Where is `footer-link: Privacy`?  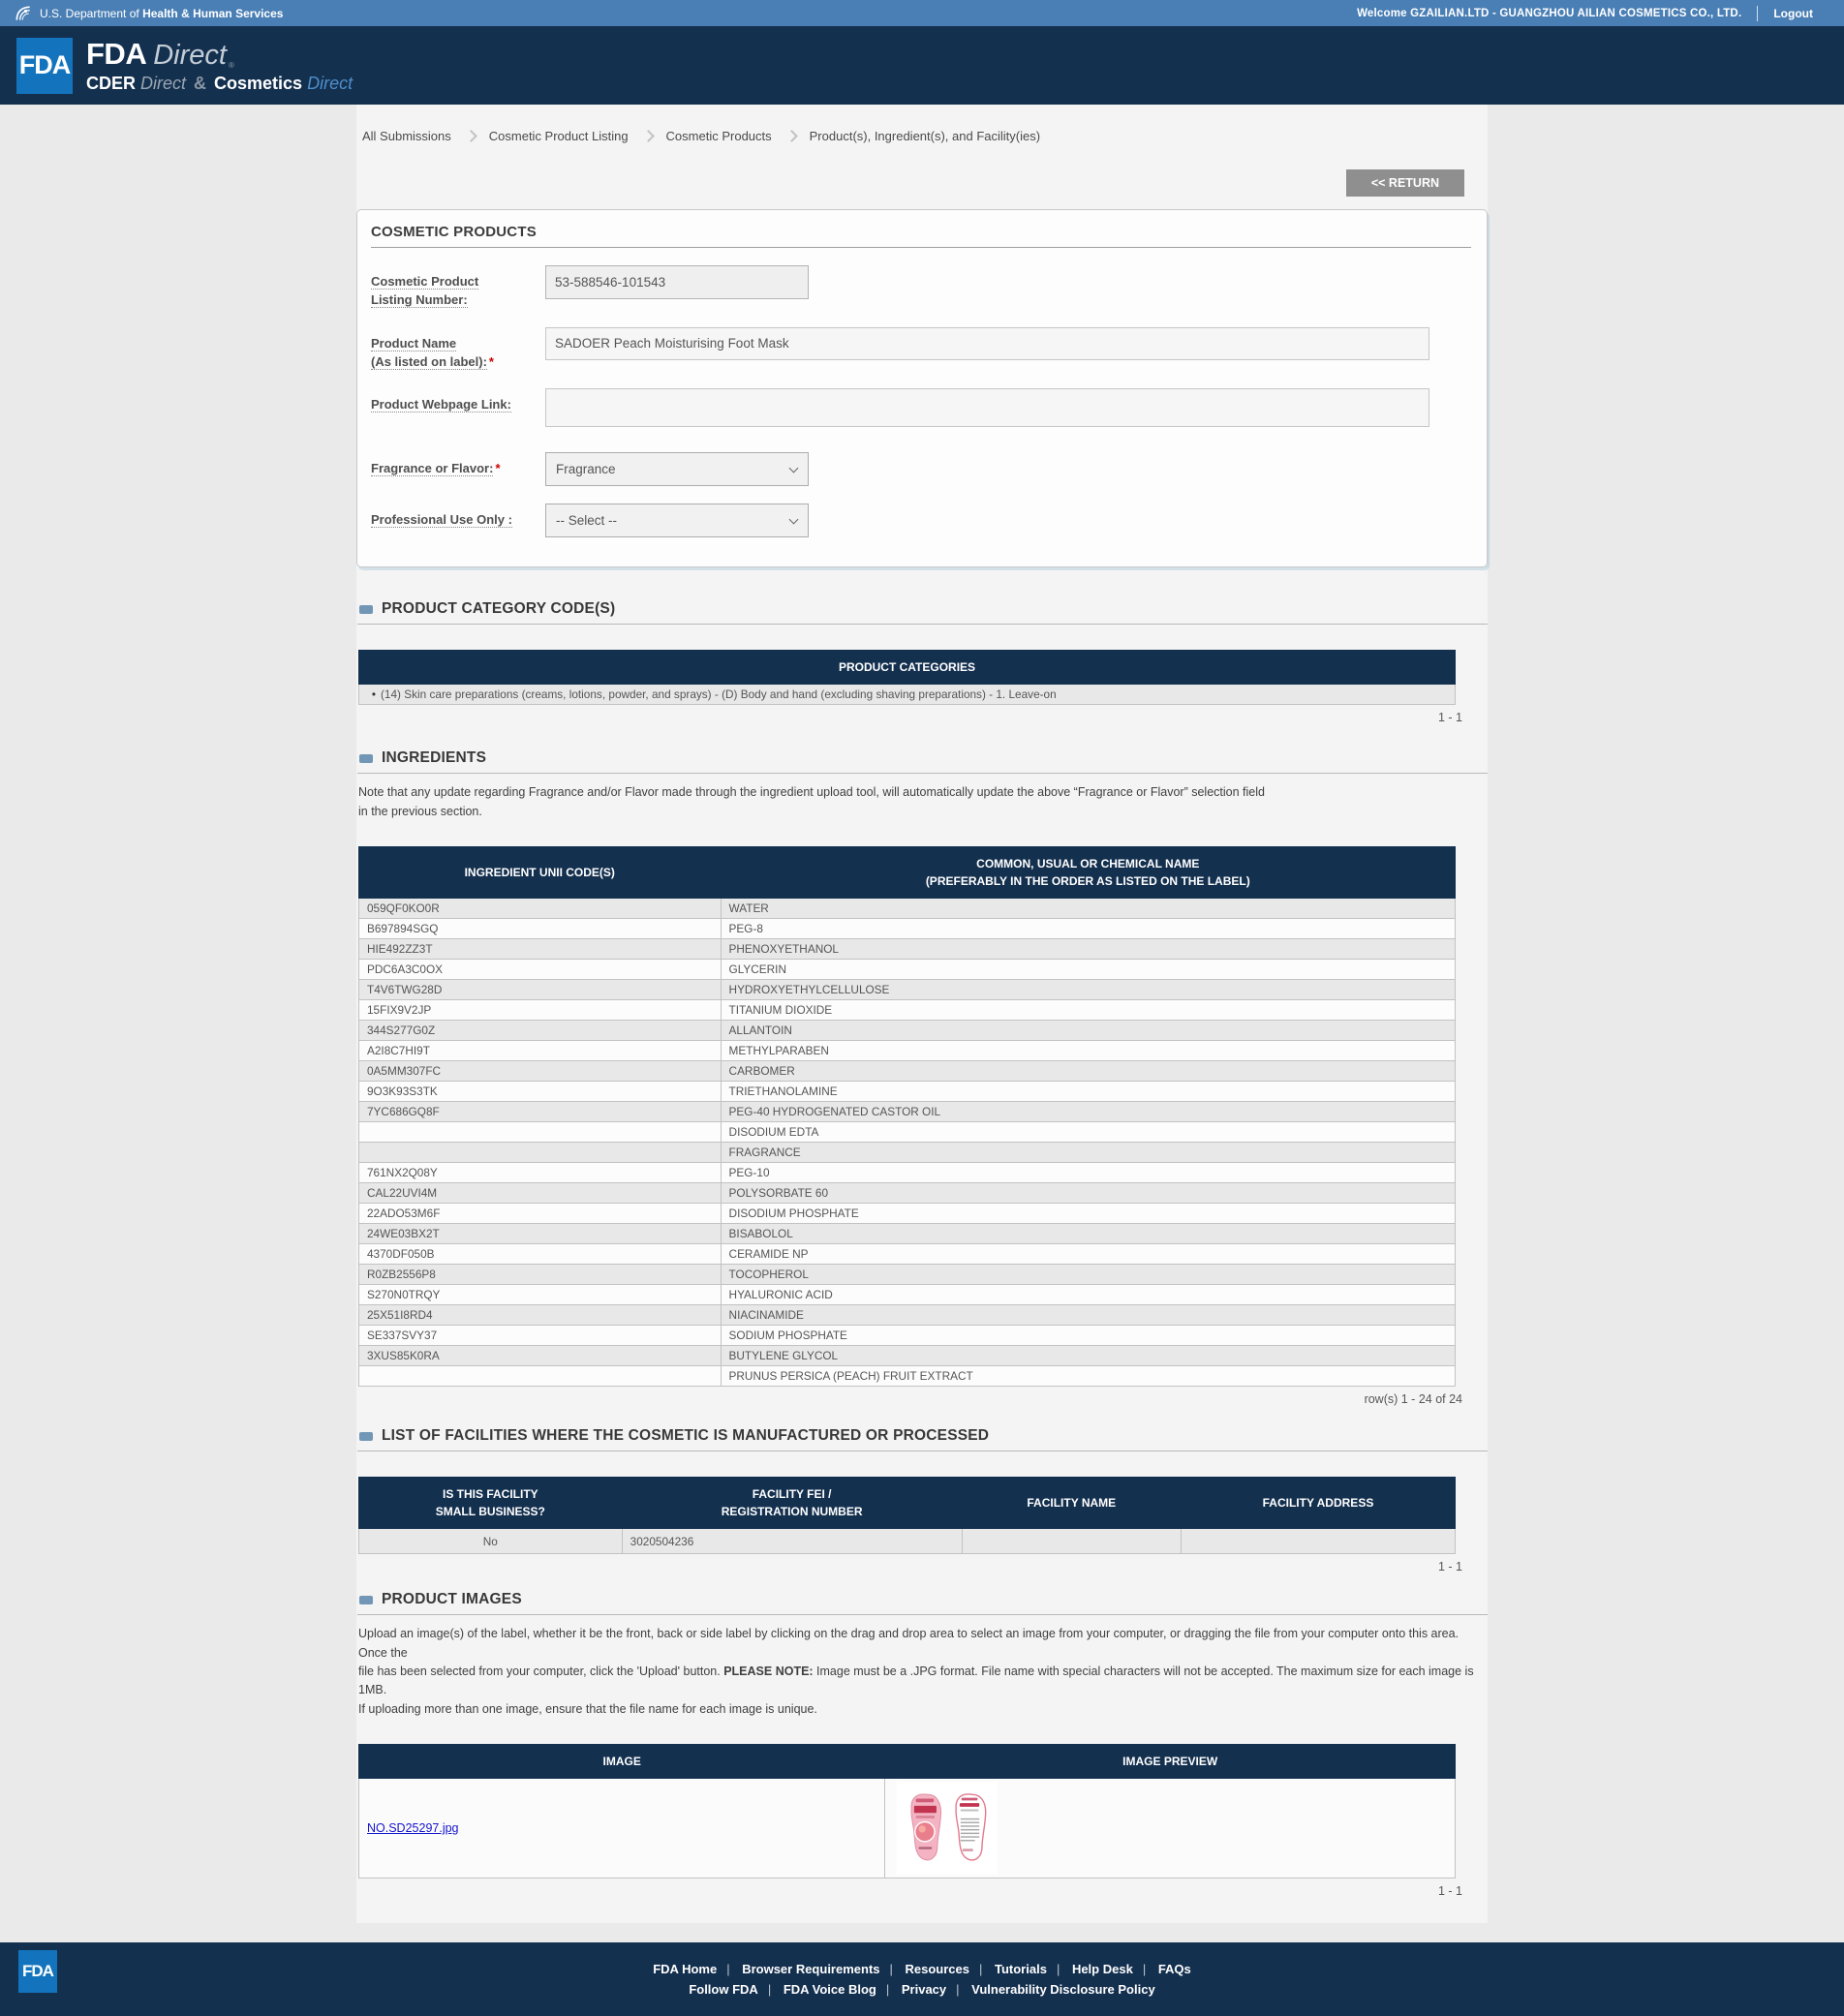 footer-link: Privacy is located at coordinates (923, 1990).